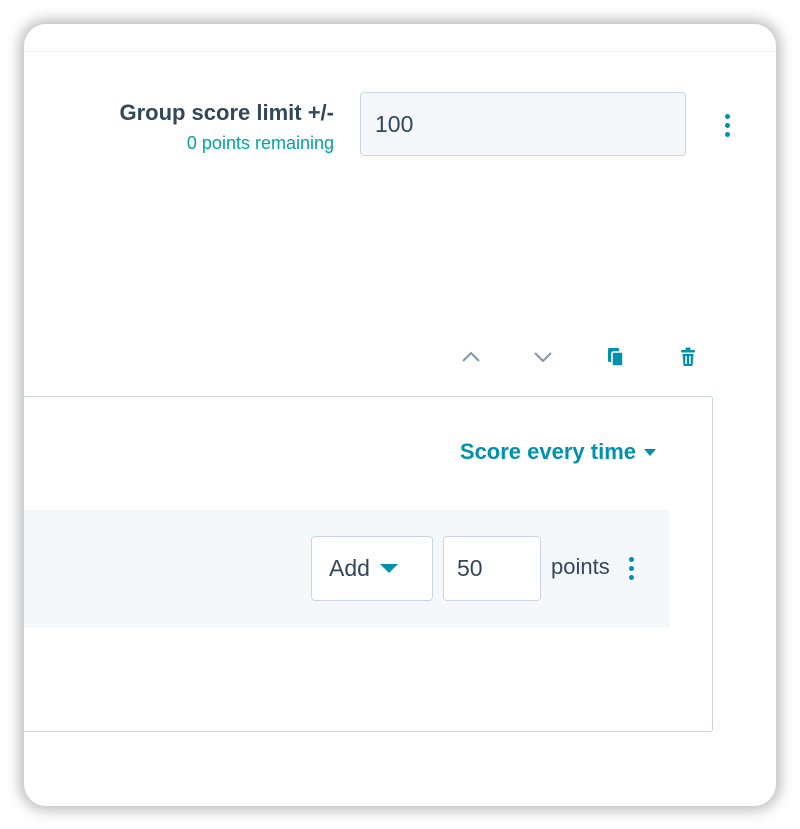 The image size is (800, 829). What do you see at coordinates (471, 357) in the screenshot?
I see `chevron-up-icon` at bounding box center [471, 357].